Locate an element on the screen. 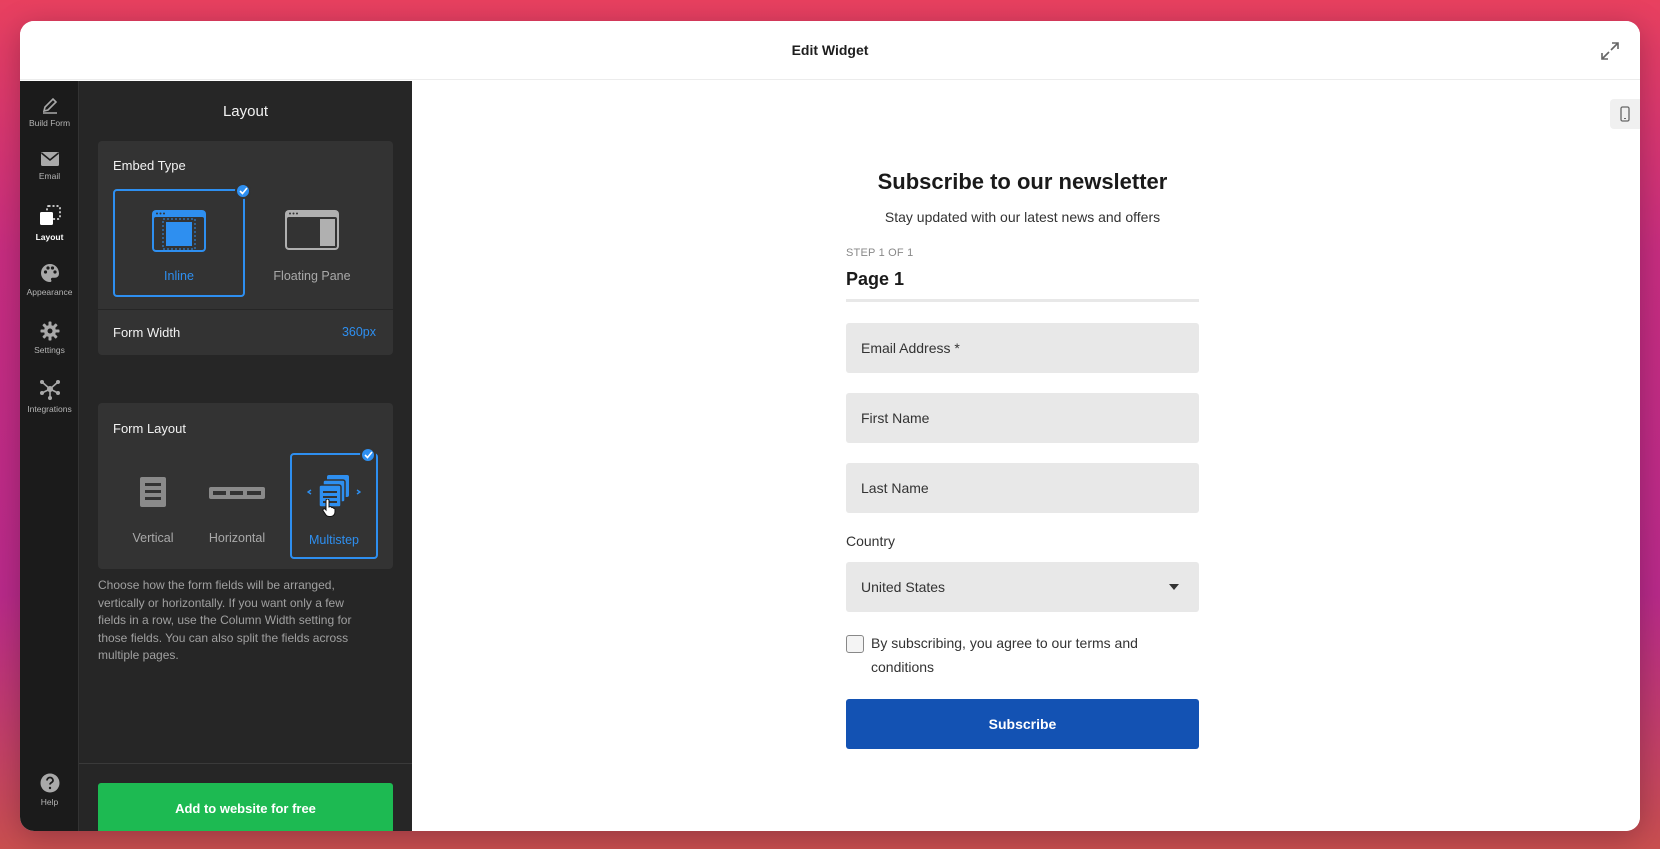 This screenshot has height=849, width=1660. first-name-field: First Name is located at coordinates (1022, 418).